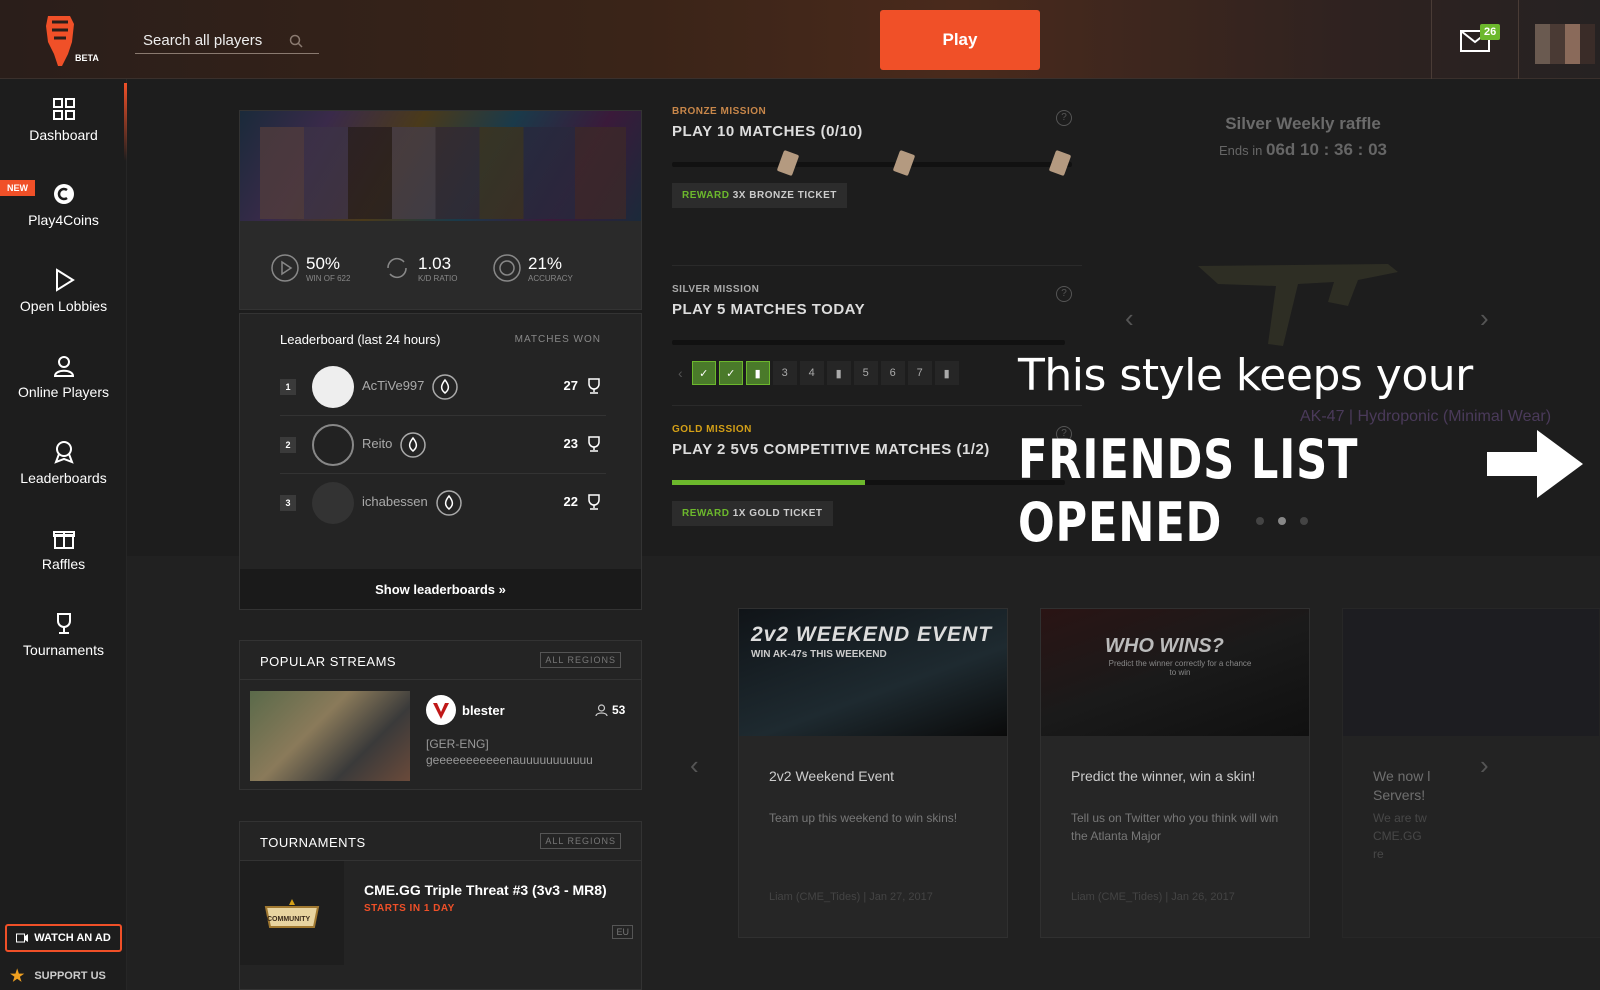 The width and height of the screenshot is (1600, 990). What do you see at coordinates (63, 194) in the screenshot?
I see `coin-icon` at bounding box center [63, 194].